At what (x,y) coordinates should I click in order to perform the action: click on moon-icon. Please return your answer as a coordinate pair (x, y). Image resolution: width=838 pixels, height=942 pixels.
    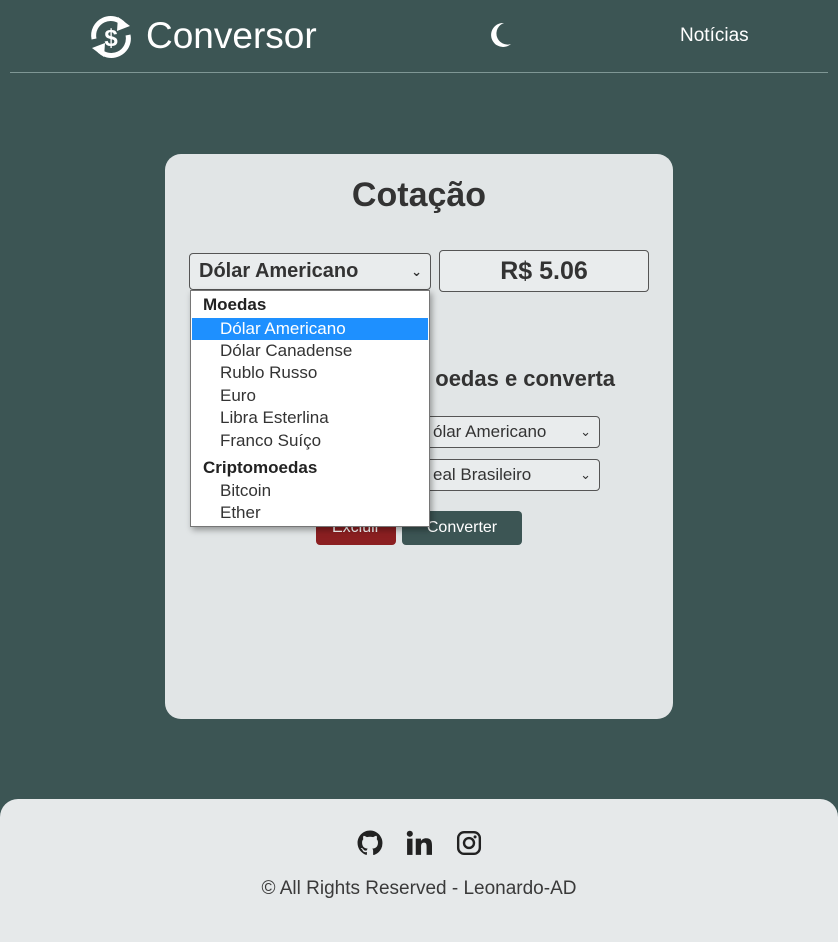
    Looking at the image, I should click on (501, 34).